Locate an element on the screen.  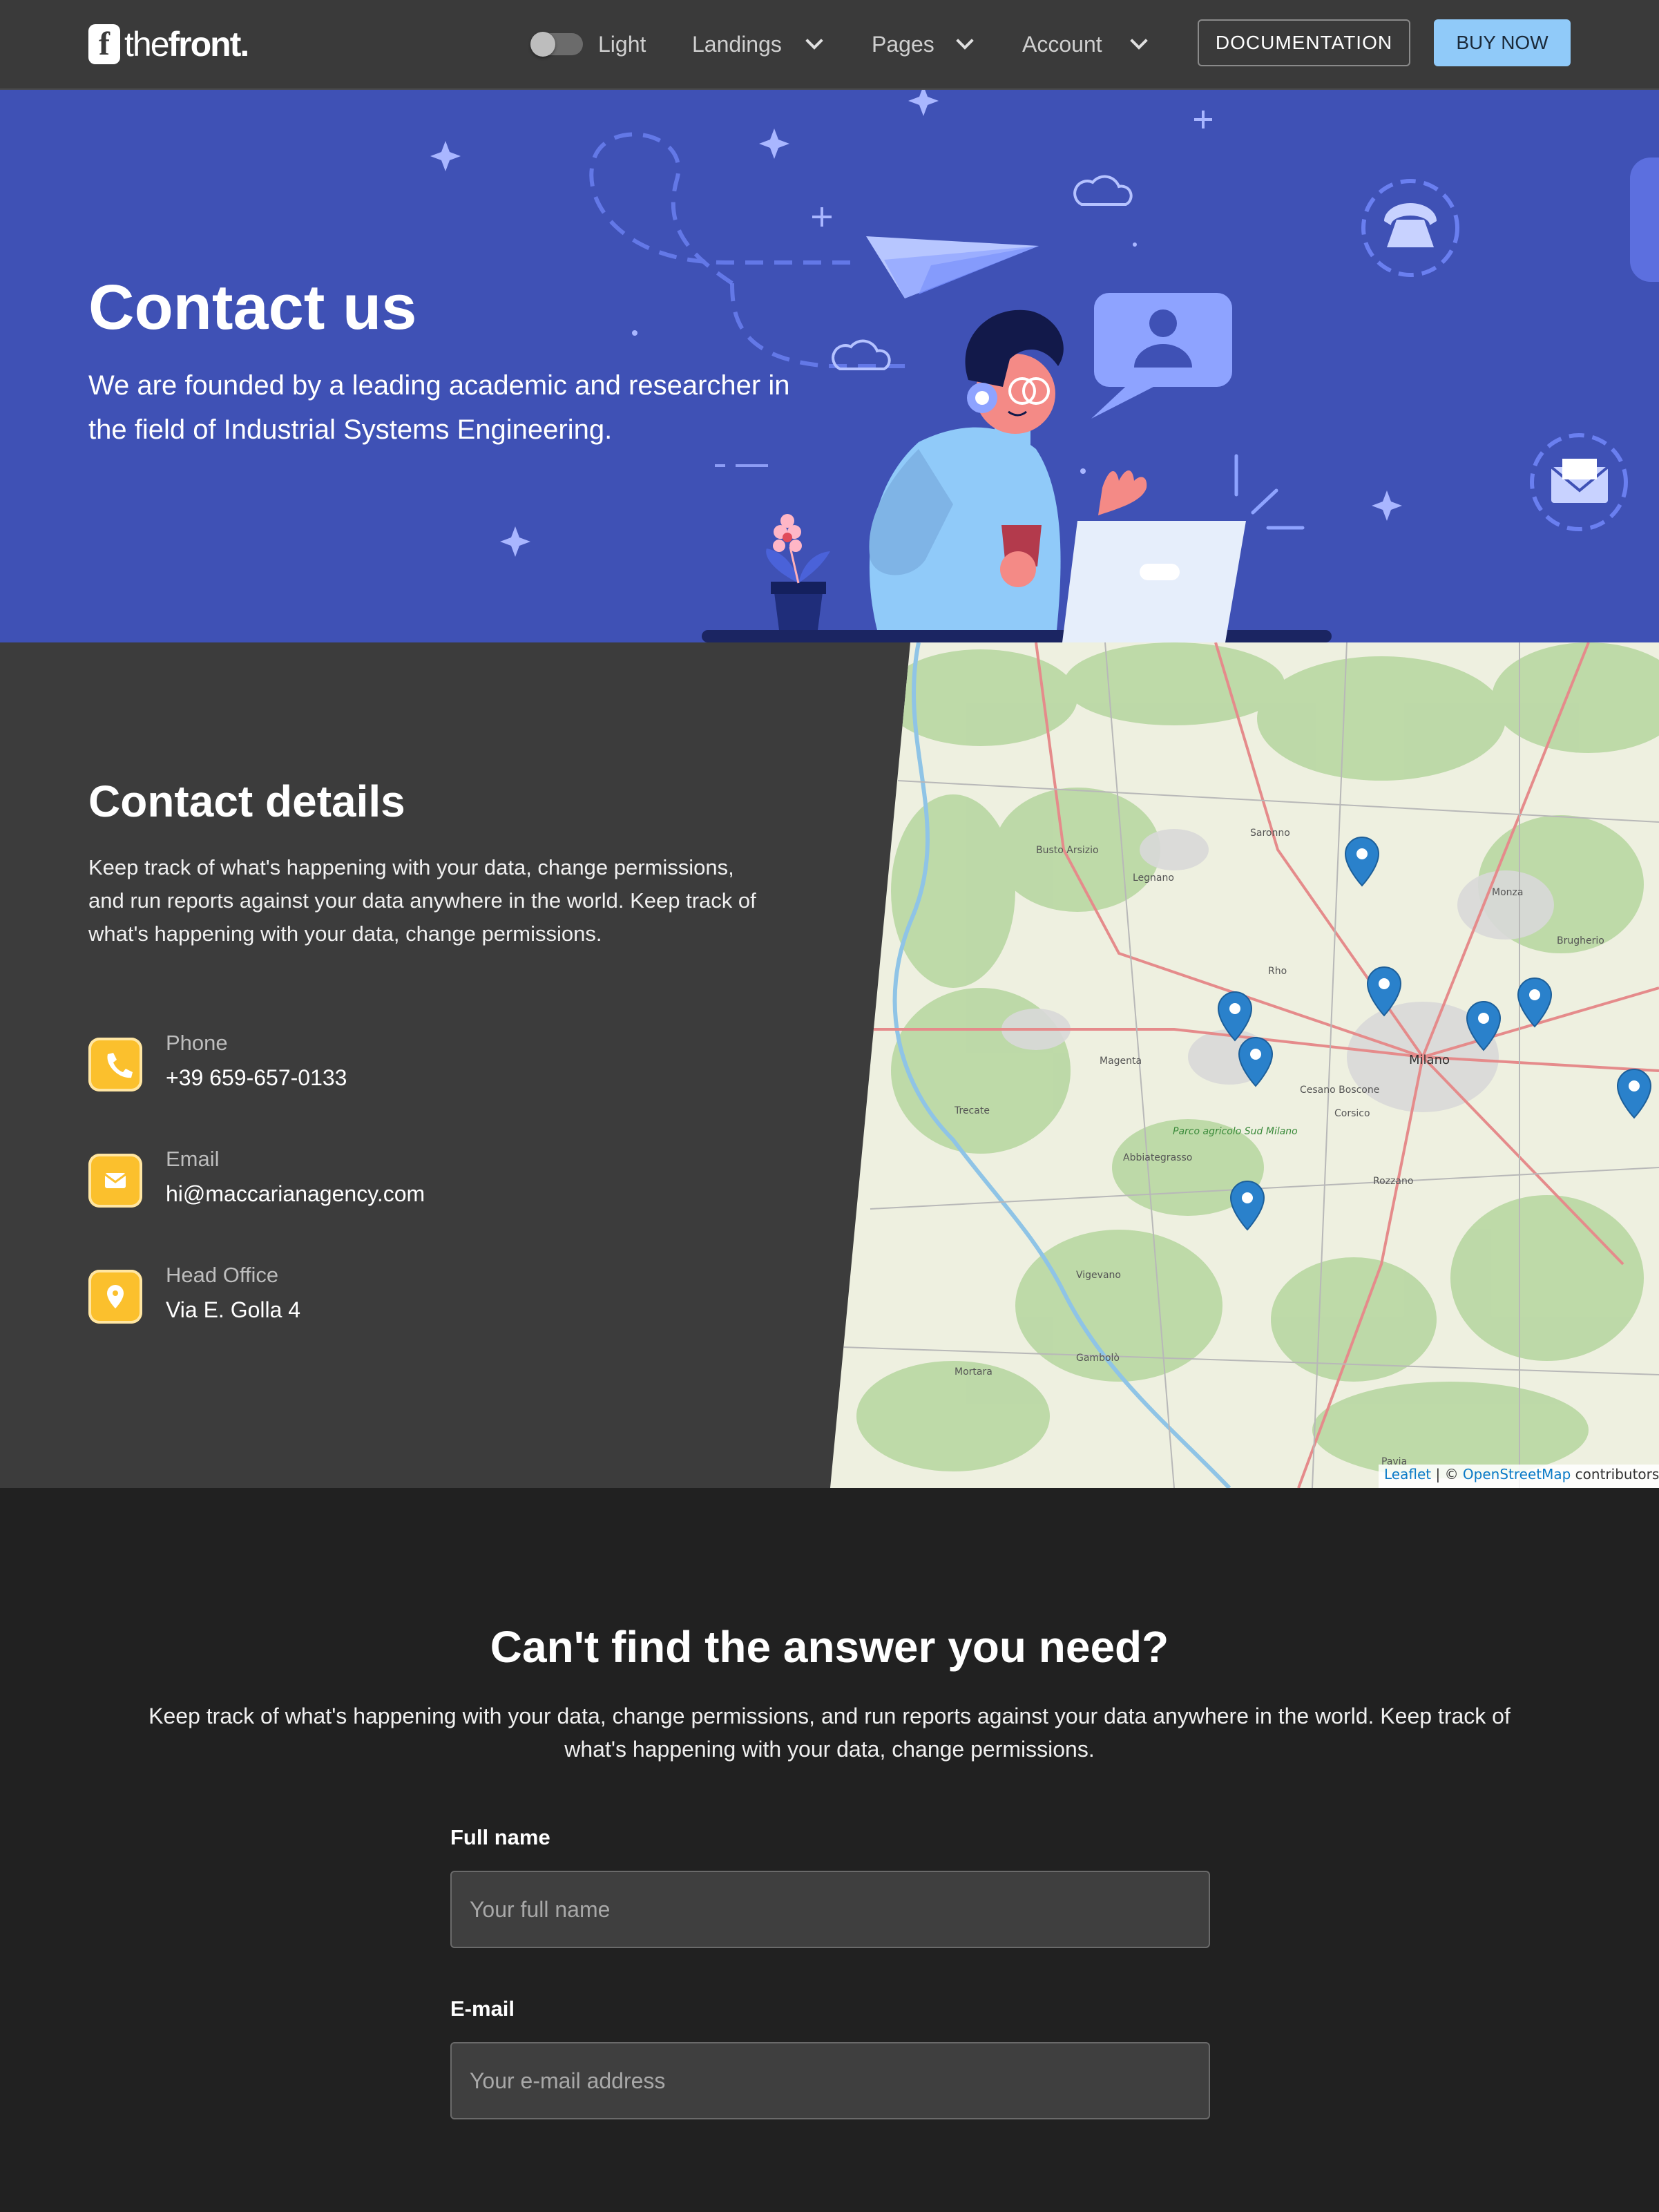
map-label: Brugherio is located at coordinates (1580, 940).